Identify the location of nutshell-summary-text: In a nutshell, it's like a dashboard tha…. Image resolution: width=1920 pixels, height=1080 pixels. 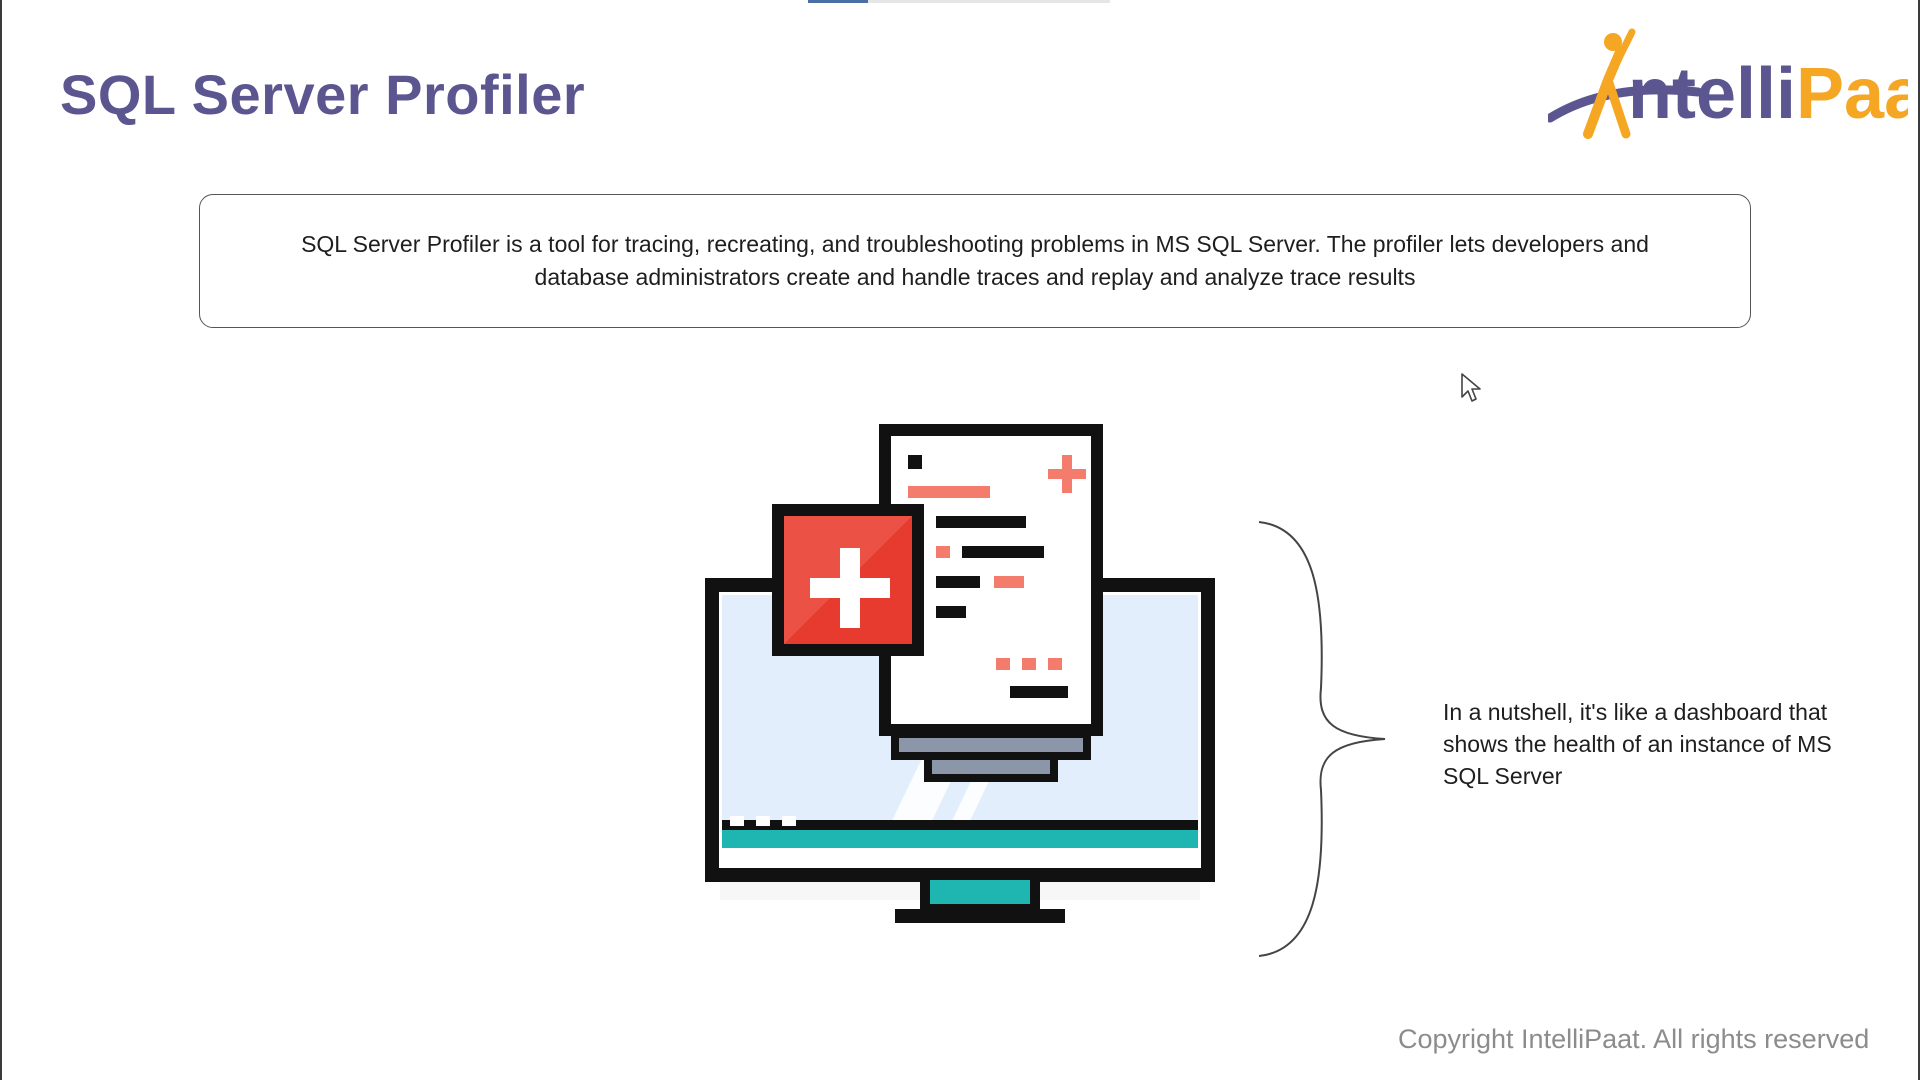
(1637, 744).